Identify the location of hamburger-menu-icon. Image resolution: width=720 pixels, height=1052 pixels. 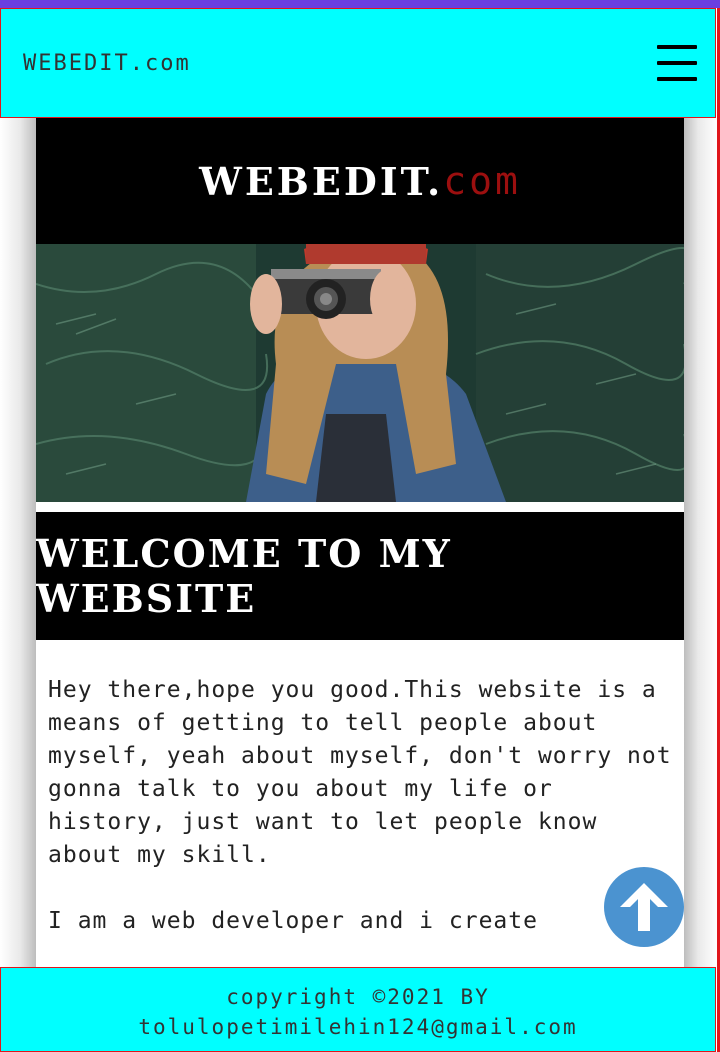
(677, 63).